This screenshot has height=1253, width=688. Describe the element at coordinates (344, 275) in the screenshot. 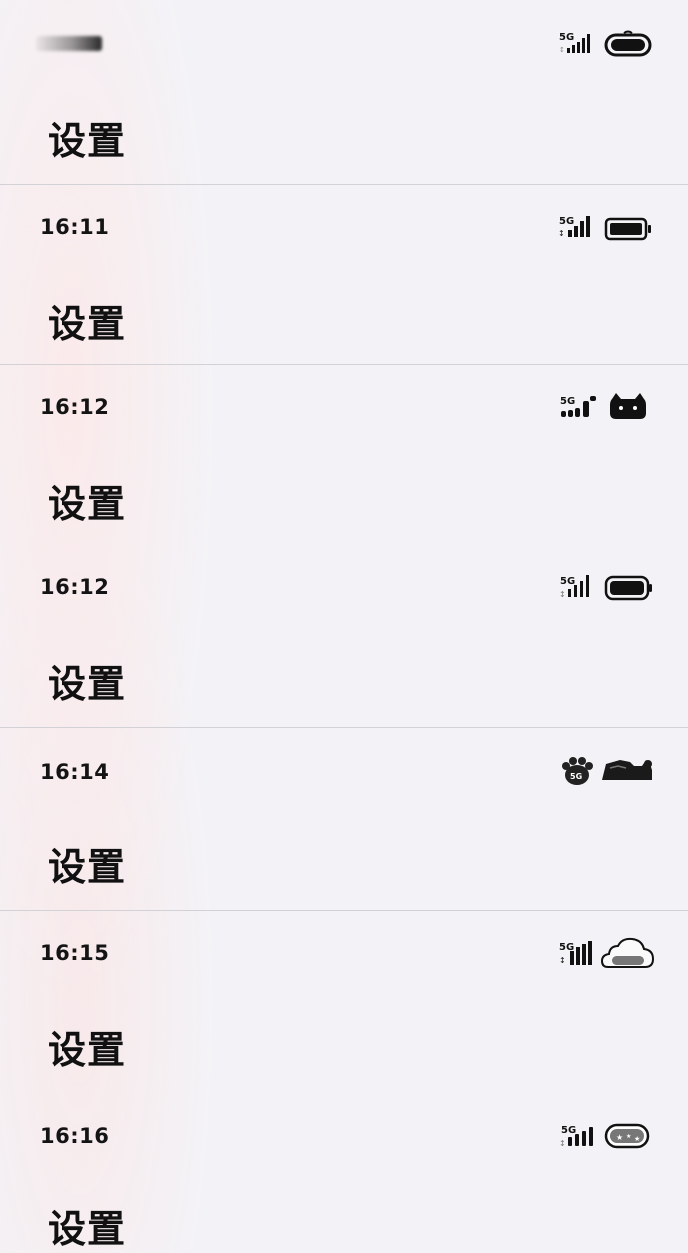

I see `status-panel: 16:11 5G ↕ 设置` at that location.